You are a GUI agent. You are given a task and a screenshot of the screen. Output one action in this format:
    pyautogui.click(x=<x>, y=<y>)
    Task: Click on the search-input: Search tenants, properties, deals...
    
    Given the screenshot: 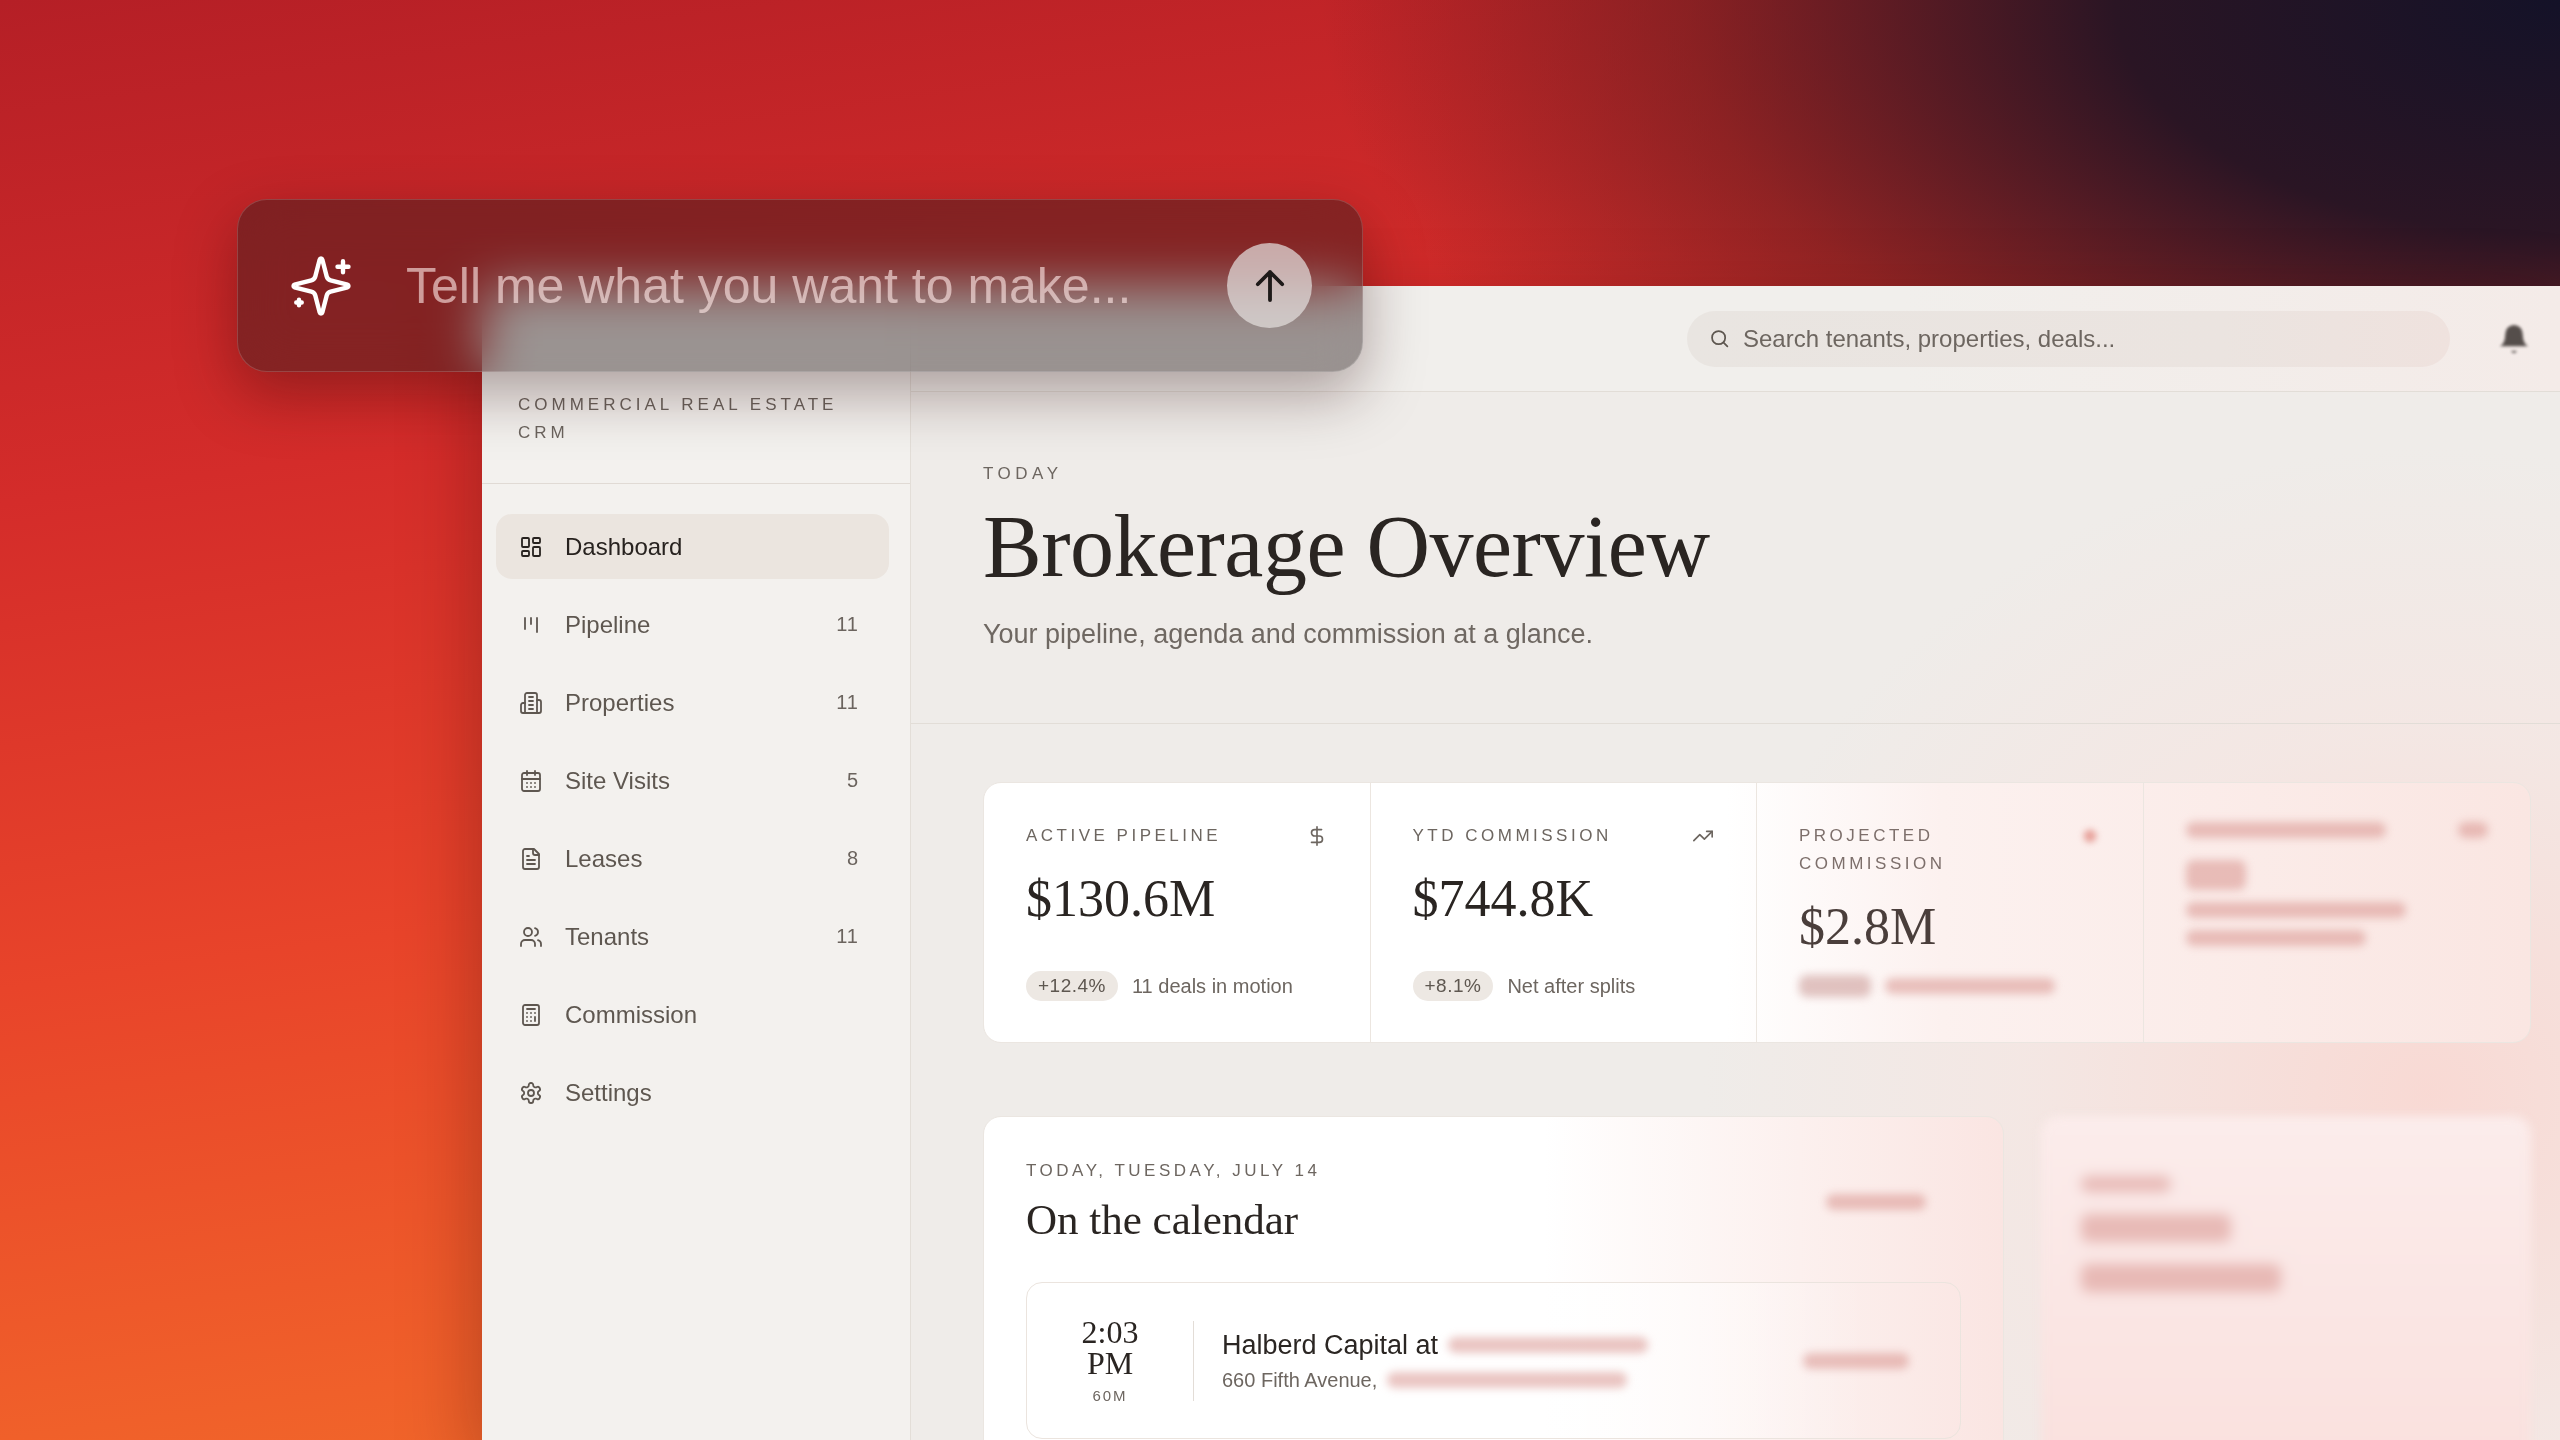 What is the action you would take?
    pyautogui.click(x=2085, y=338)
    